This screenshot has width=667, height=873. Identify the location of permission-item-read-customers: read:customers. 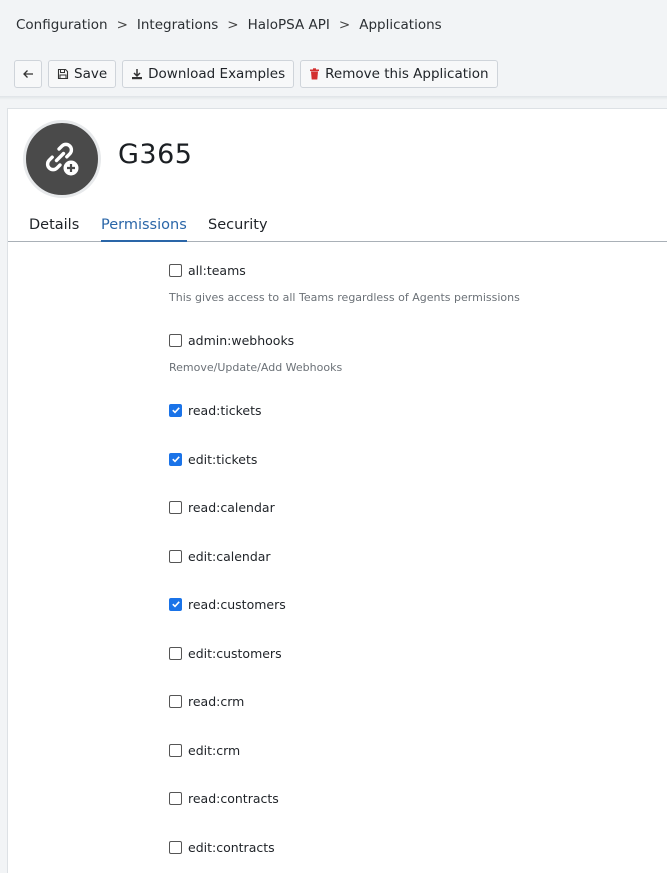
(227, 604).